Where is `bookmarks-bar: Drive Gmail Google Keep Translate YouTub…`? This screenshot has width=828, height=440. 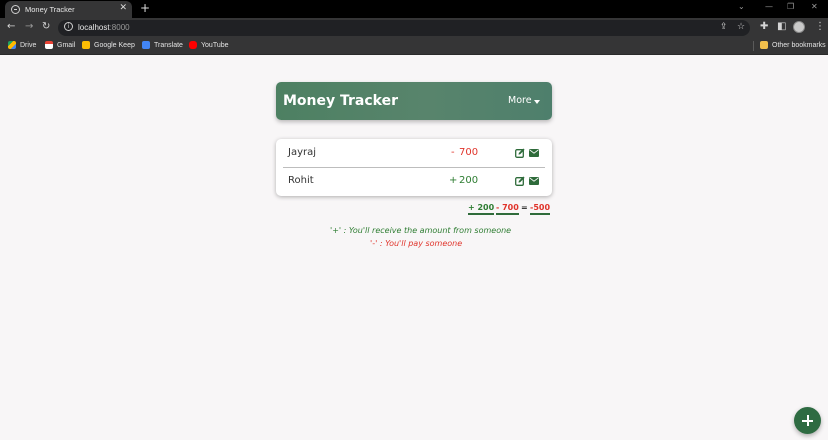
bookmarks-bar: Drive Gmail Google Keep Translate YouTub… is located at coordinates (414, 46).